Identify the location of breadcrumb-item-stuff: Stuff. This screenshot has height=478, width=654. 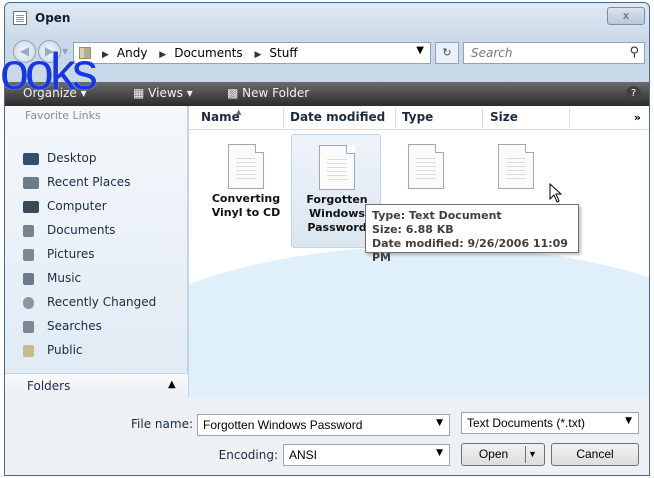
(283, 53).